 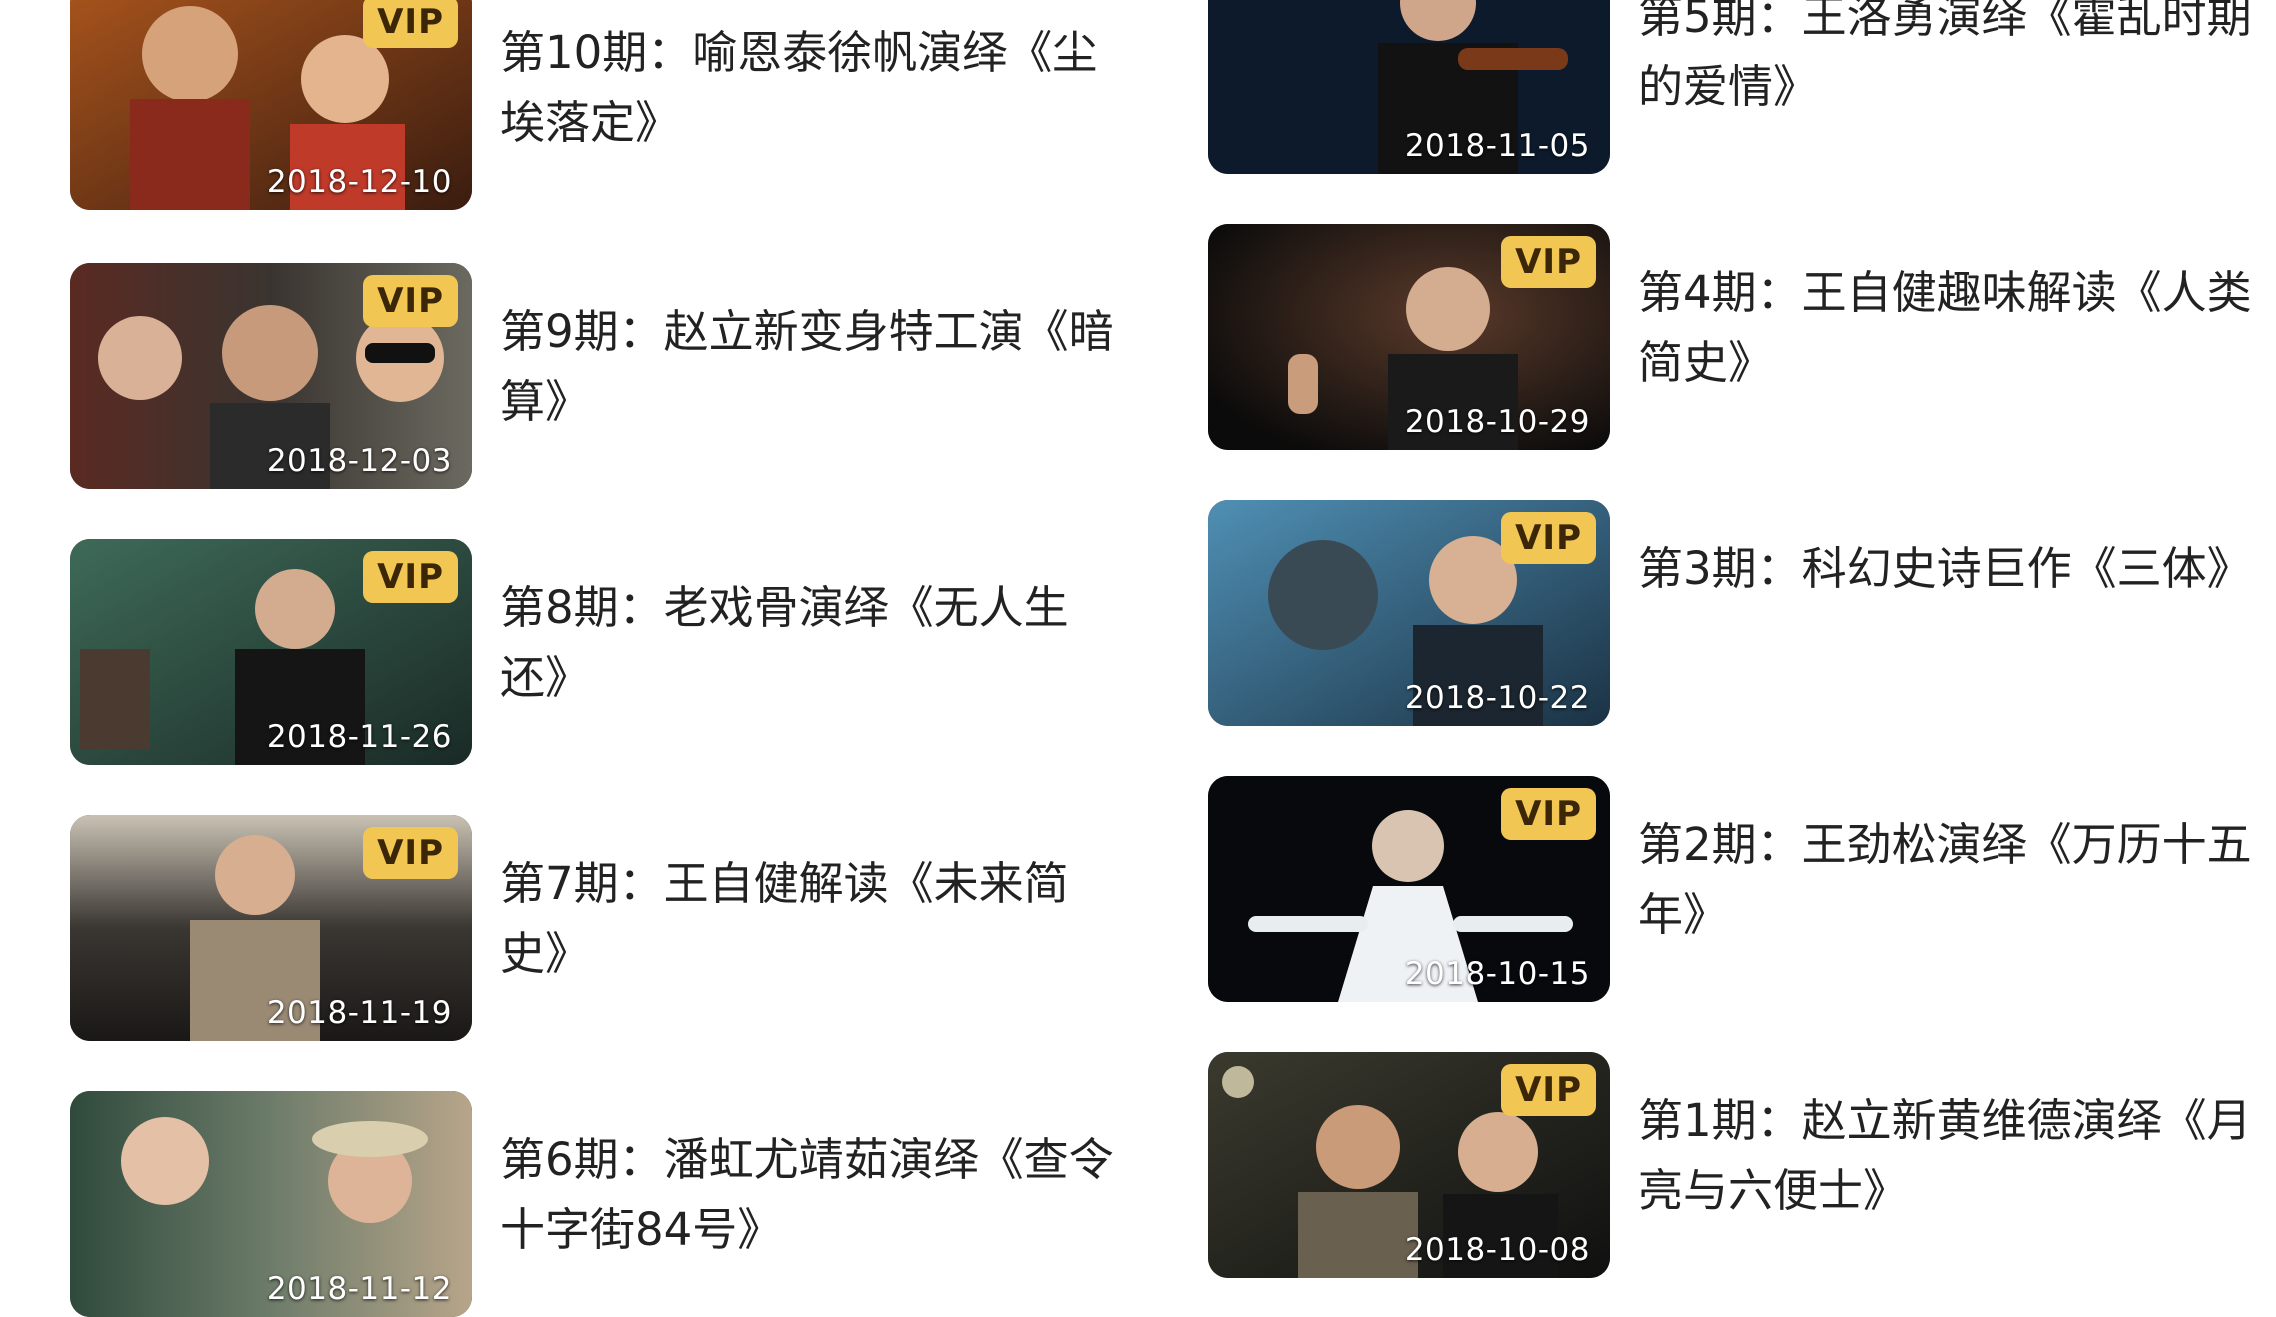 What do you see at coordinates (1409, 1165) in the screenshot?
I see `episode-thumbnail: VIP 2018-10-08` at bounding box center [1409, 1165].